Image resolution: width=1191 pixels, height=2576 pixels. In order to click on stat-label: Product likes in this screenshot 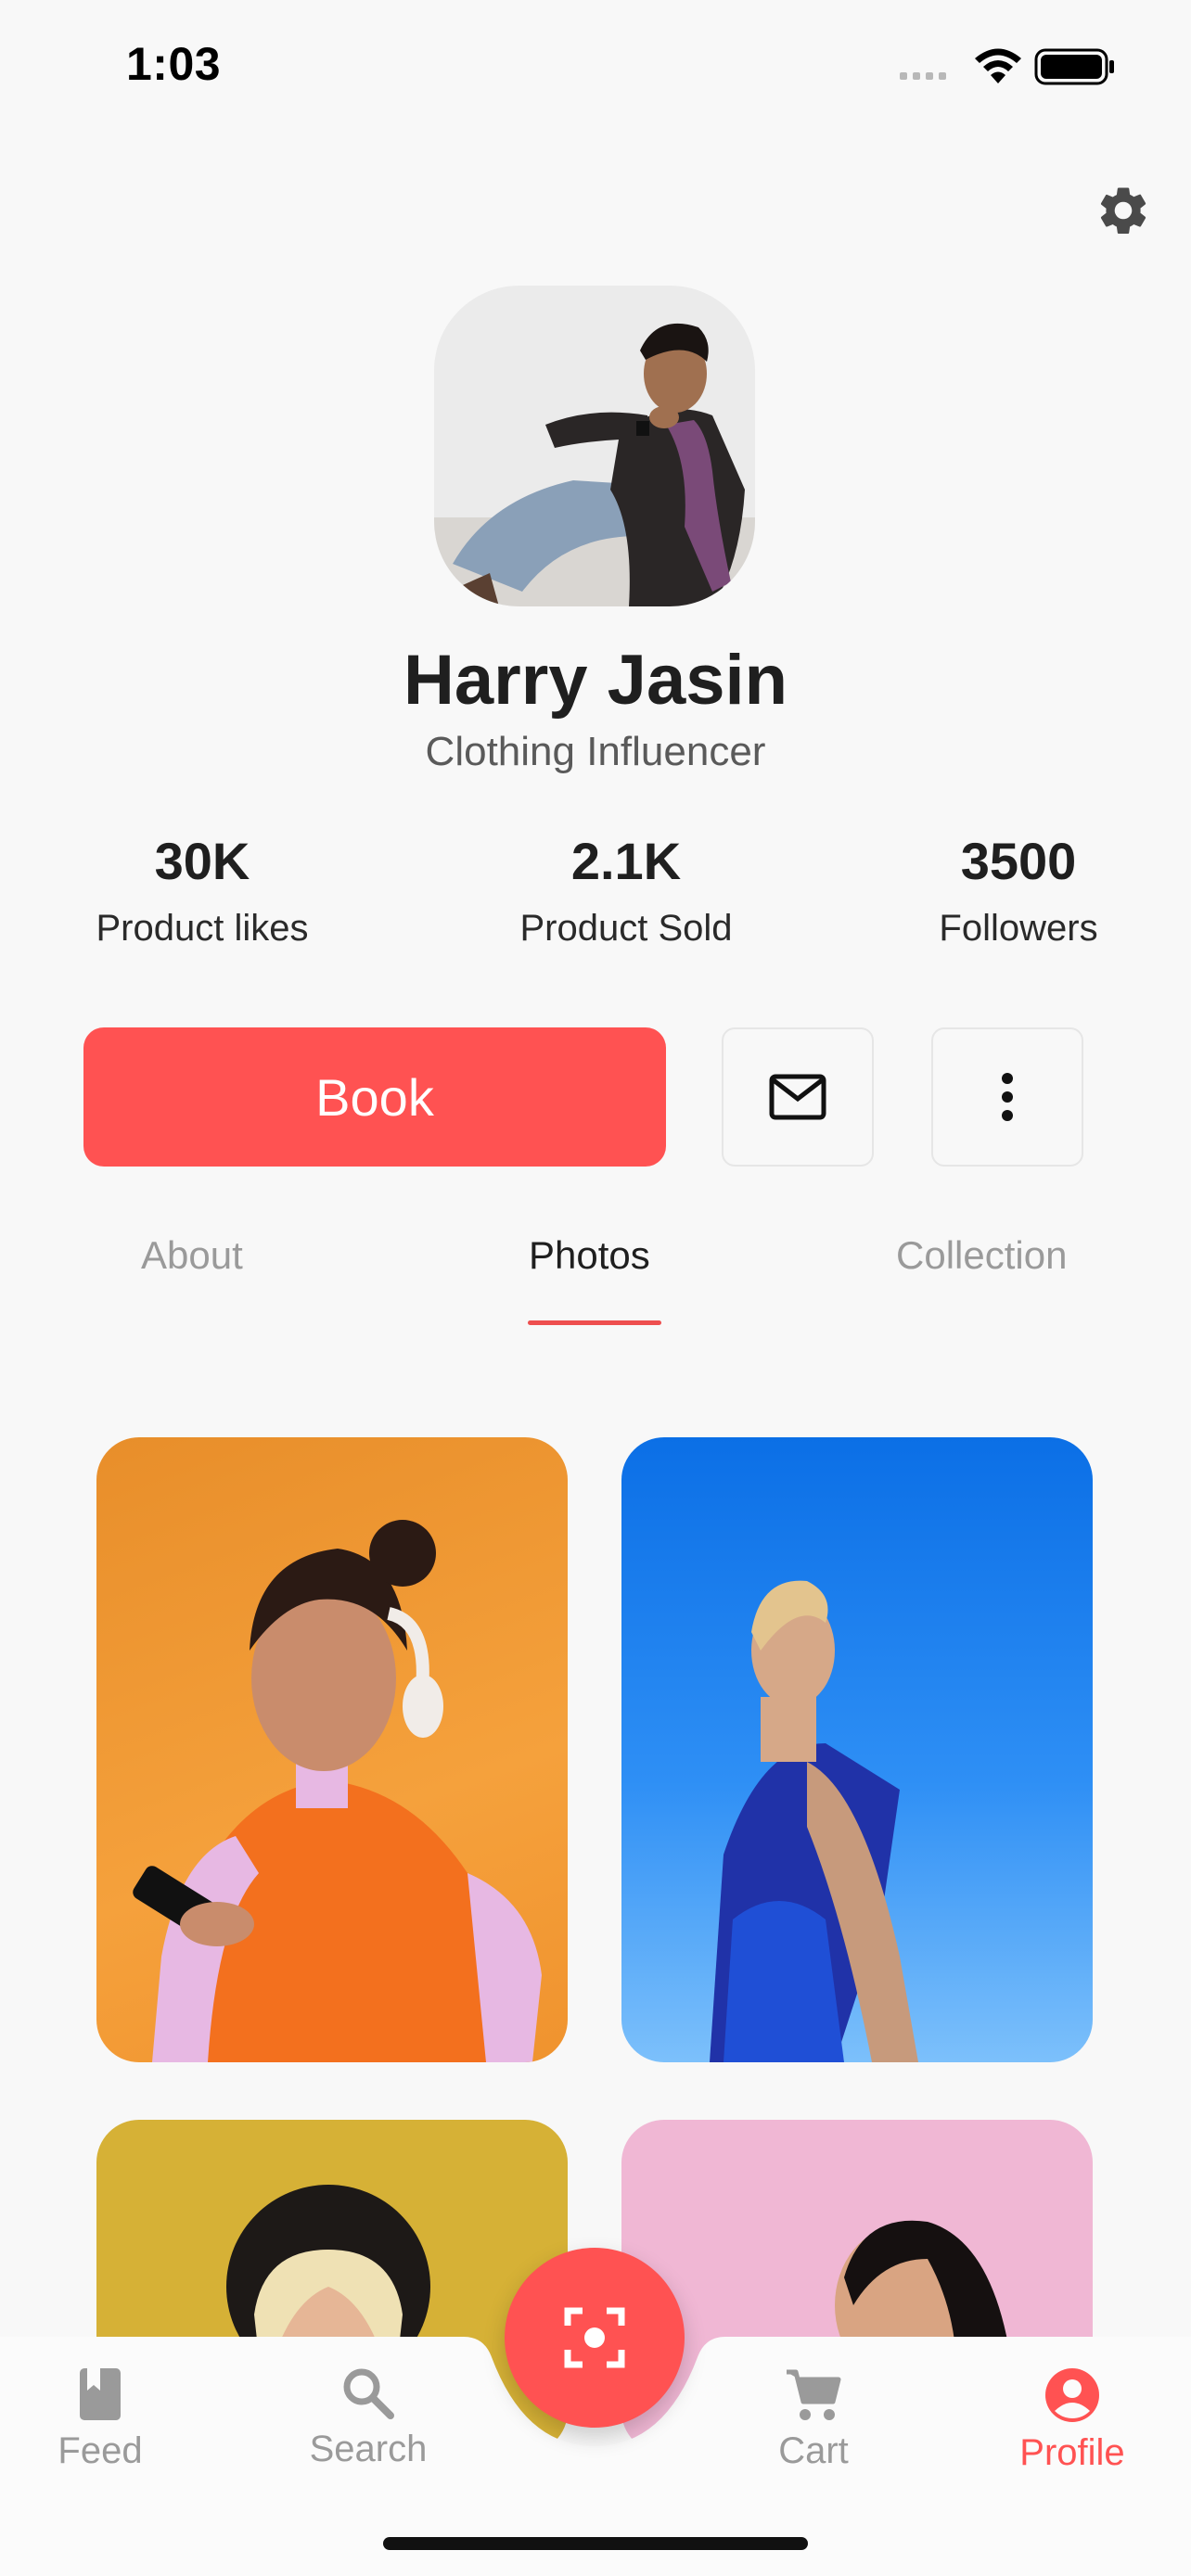, I will do `click(202, 928)`.